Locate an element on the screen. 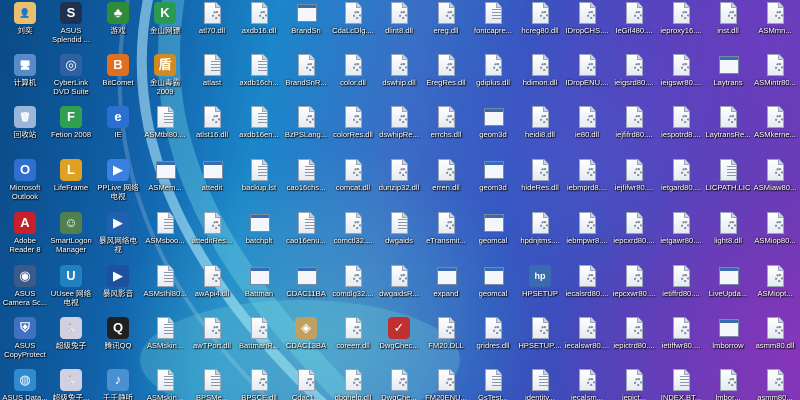 This screenshot has width=800, height=400. desktop-icon: hp HPSETUP is located at coordinates (540, 290).